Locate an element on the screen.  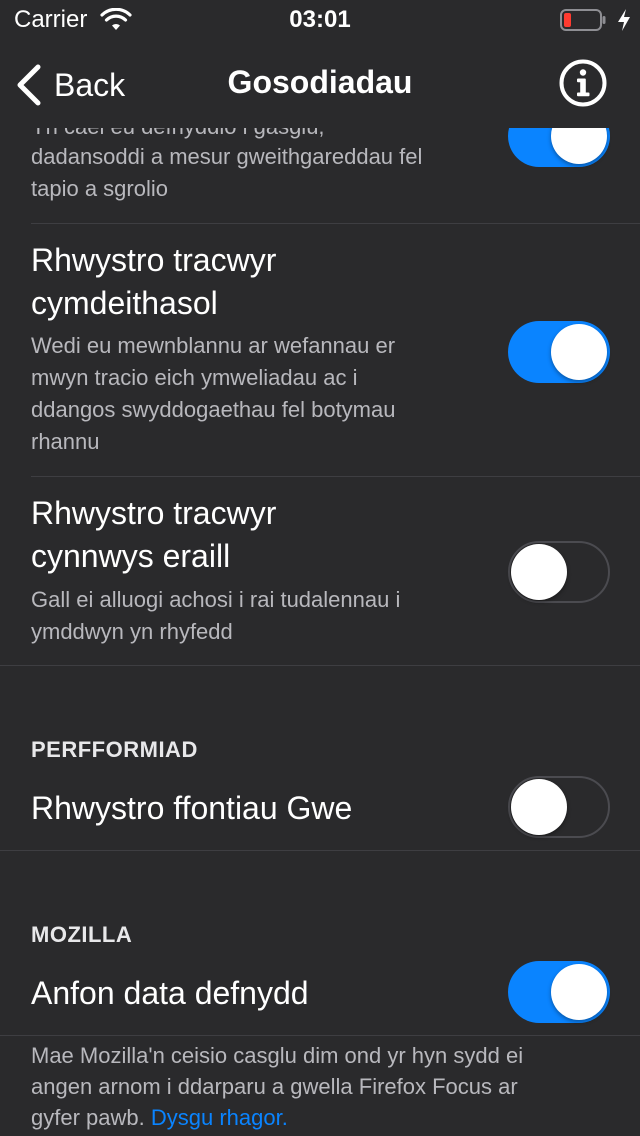
row-title: Rhwystro ffontiau Gwe is located at coordinates (192, 808).